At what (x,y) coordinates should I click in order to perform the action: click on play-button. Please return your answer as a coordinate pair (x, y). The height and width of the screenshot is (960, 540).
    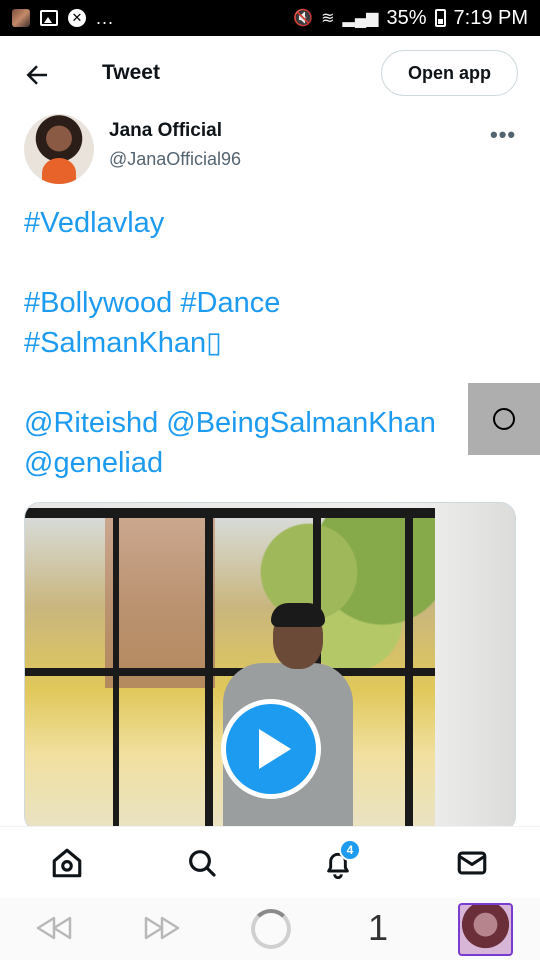
    Looking at the image, I should click on (271, 749).